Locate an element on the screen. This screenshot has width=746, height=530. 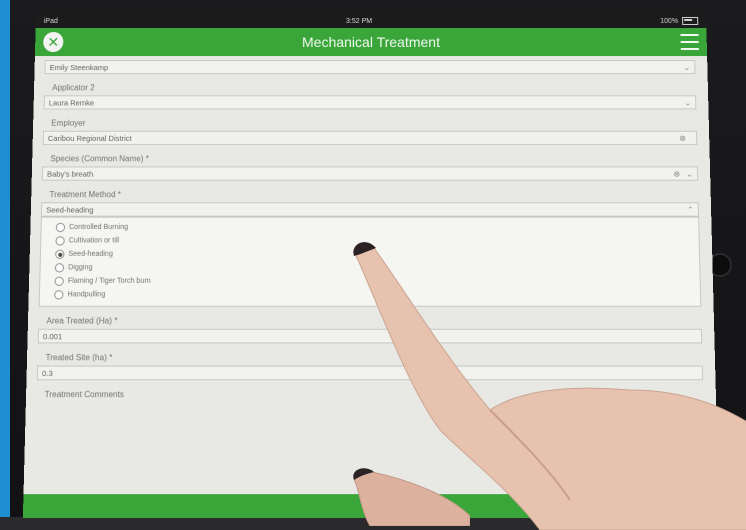
status-time: 3:52 PM is located at coordinates (359, 20).